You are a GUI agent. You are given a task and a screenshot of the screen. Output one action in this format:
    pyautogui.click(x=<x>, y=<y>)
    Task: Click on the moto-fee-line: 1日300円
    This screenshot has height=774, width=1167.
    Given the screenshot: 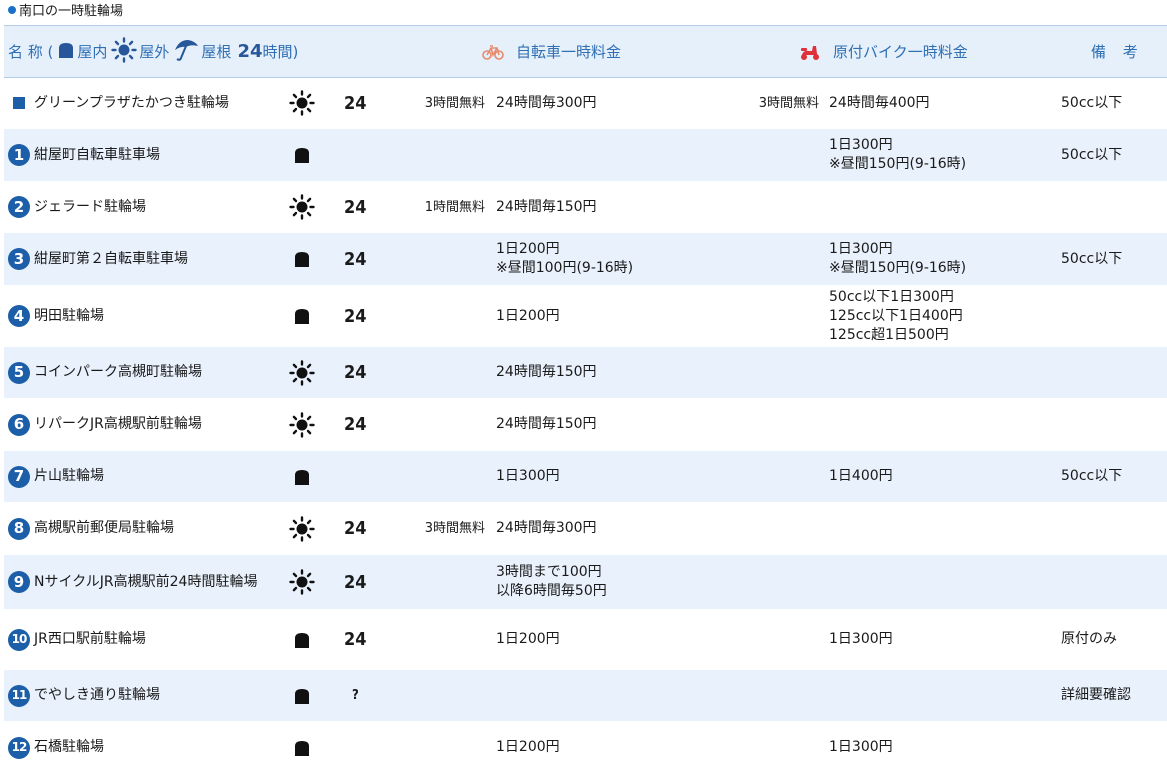 What is the action you would take?
    pyautogui.click(x=861, y=249)
    